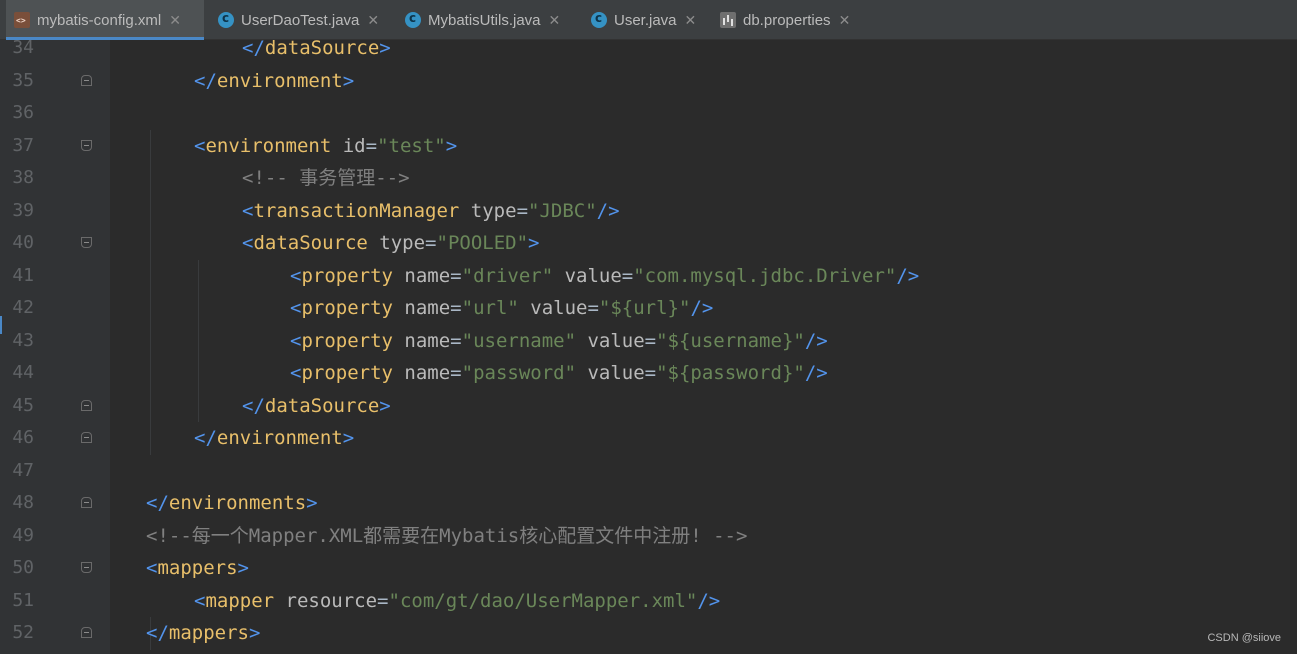  Describe the element at coordinates (23, 567) in the screenshot. I see `line-number: 50` at that location.